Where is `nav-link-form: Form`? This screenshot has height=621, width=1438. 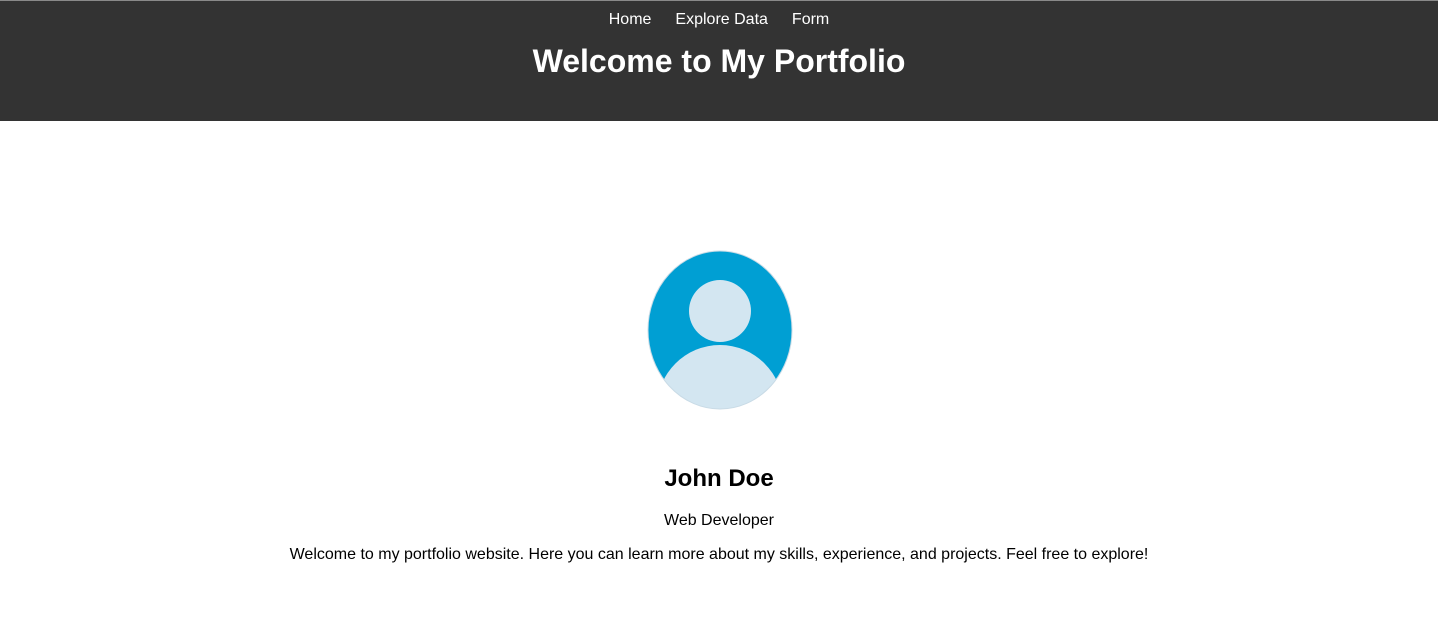
nav-link-form: Form is located at coordinates (810, 20).